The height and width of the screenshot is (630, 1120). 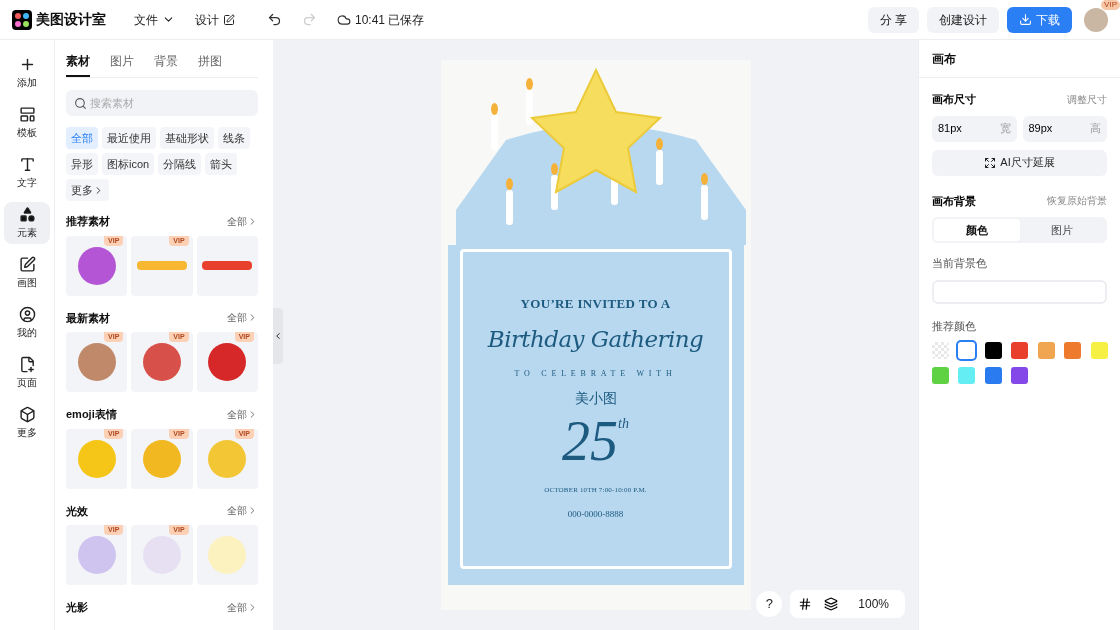 I want to click on host-name: 美小图, so click(x=595, y=399).